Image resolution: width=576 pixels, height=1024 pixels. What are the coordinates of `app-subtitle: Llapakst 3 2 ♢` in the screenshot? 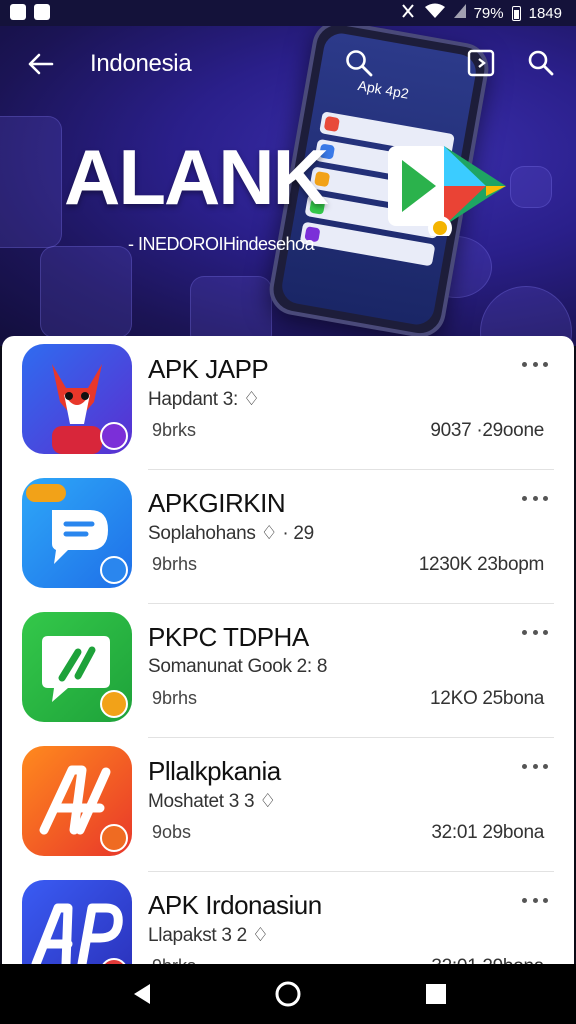 It's located at (208, 935).